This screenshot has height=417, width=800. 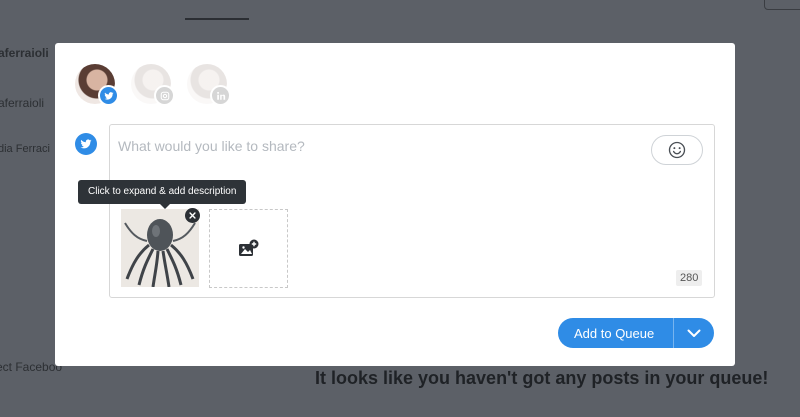 What do you see at coordinates (164, 95) in the screenshot?
I see `instagram-icon` at bounding box center [164, 95].